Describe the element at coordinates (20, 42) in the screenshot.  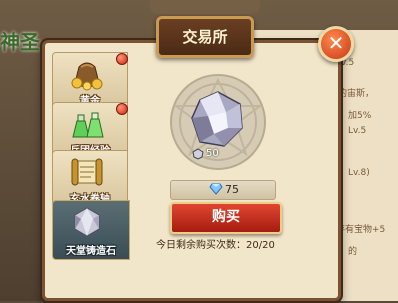
I see `background-left-text: 神圣` at that location.